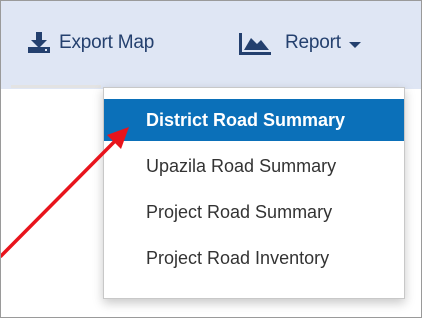 This screenshot has width=422, height=318. I want to click on report-label: Report, so click(313, 42).